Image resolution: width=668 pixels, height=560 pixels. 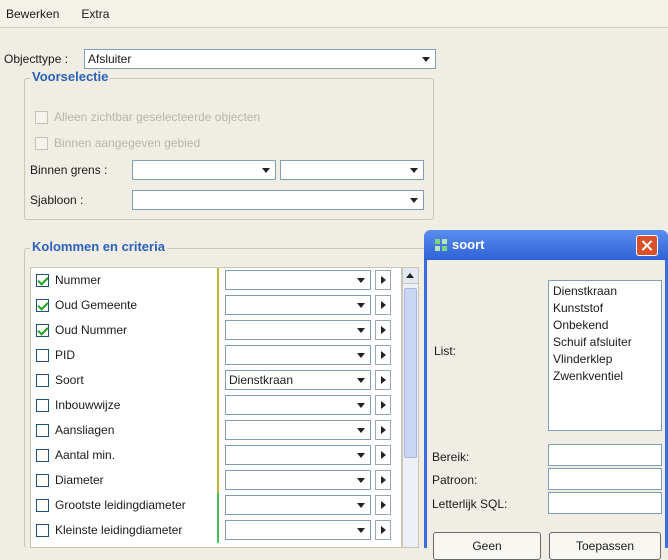 I want to click on binnen-grens-select, so click(x=204, y=170).